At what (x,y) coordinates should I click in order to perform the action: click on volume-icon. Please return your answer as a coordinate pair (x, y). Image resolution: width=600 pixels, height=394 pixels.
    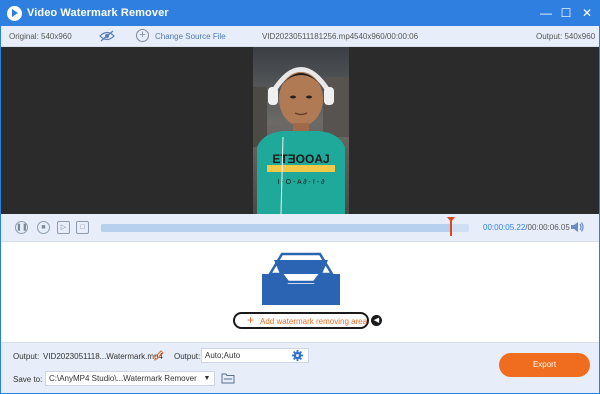
    Looking at the image, I should click on (577, 227).